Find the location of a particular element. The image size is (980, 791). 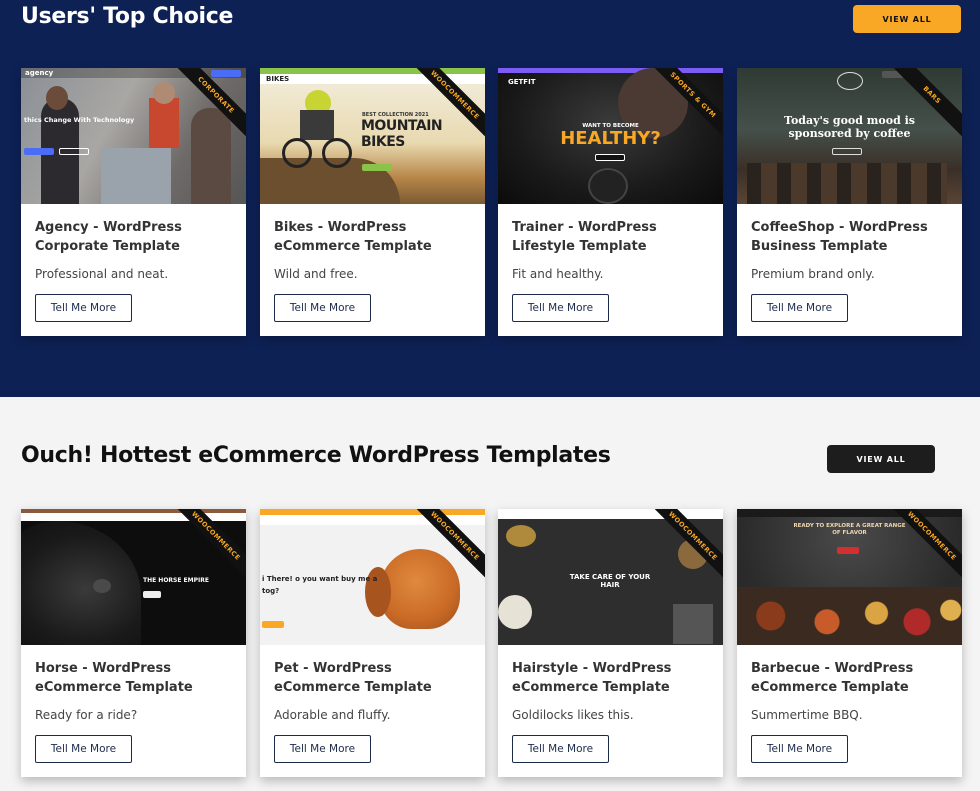

card-description: Summertime BBQ. is located at coordinates (807, 715).